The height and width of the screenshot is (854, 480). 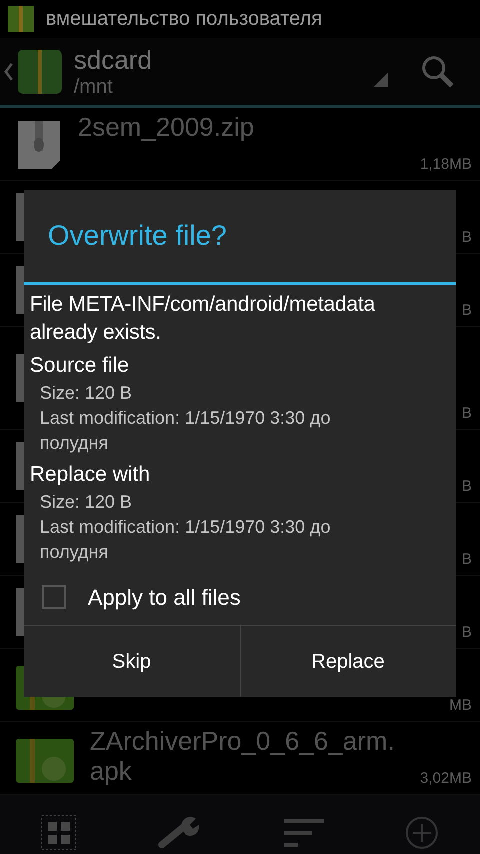 What do you see at coordinates (137, 236) in the screenshot?
I see `dialog-title: Overwrite file?` at bounding box center [137, 236].